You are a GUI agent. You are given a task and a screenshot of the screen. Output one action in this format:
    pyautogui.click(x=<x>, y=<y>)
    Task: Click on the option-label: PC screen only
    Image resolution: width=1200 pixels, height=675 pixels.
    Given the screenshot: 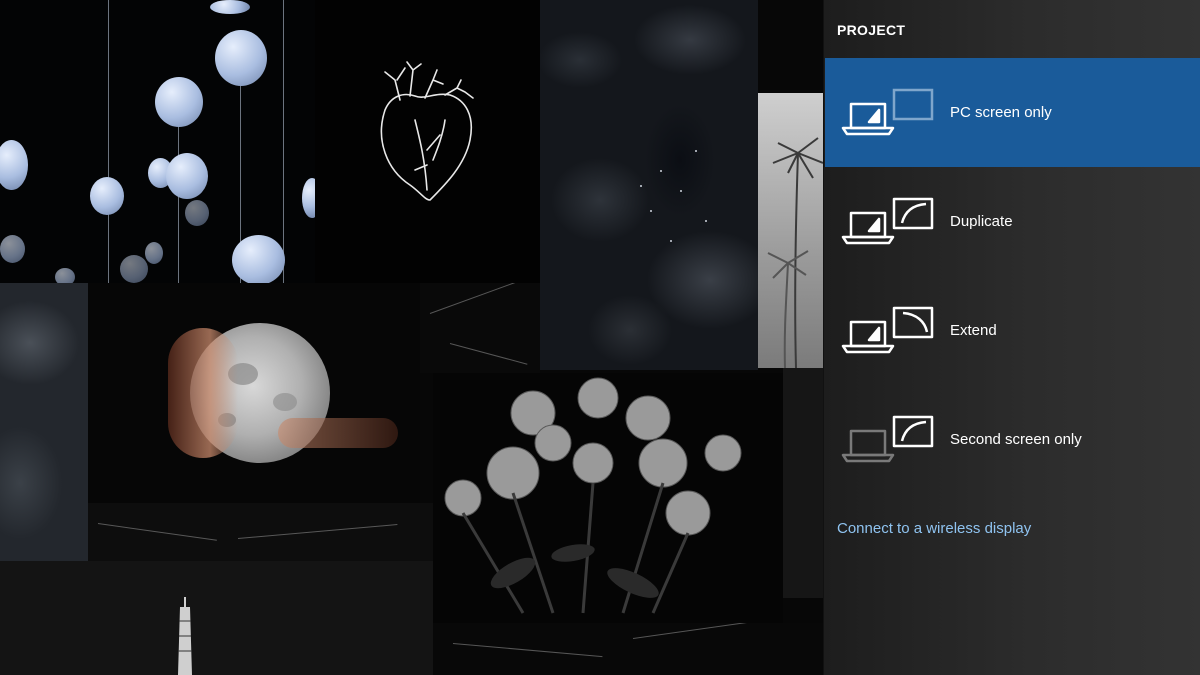 What is the action you would take?
    pyautogui.click(x=1001, y=112)
    